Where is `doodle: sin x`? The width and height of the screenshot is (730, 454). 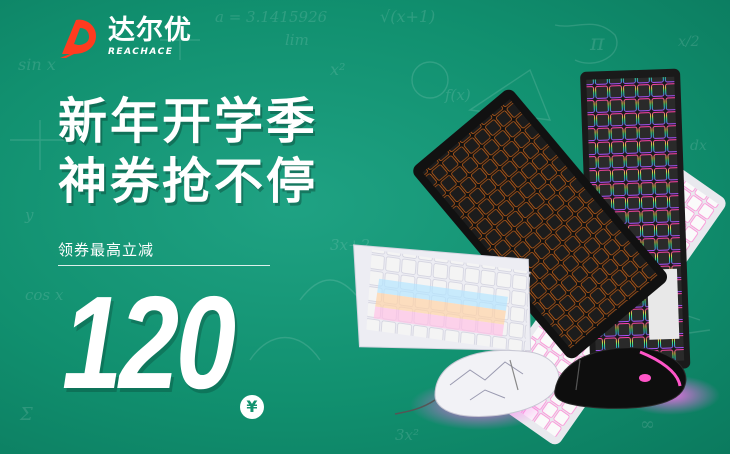 doodle: sin x is located at coordinates (37, 64).